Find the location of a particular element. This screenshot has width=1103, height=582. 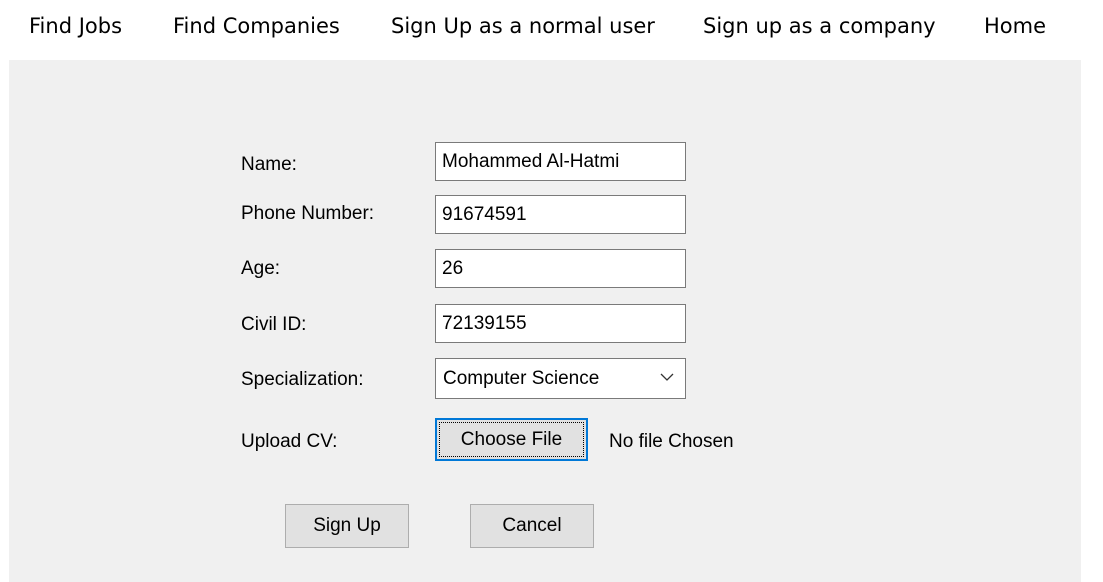

chevron-down-icon is located at coordinates (667, 377).